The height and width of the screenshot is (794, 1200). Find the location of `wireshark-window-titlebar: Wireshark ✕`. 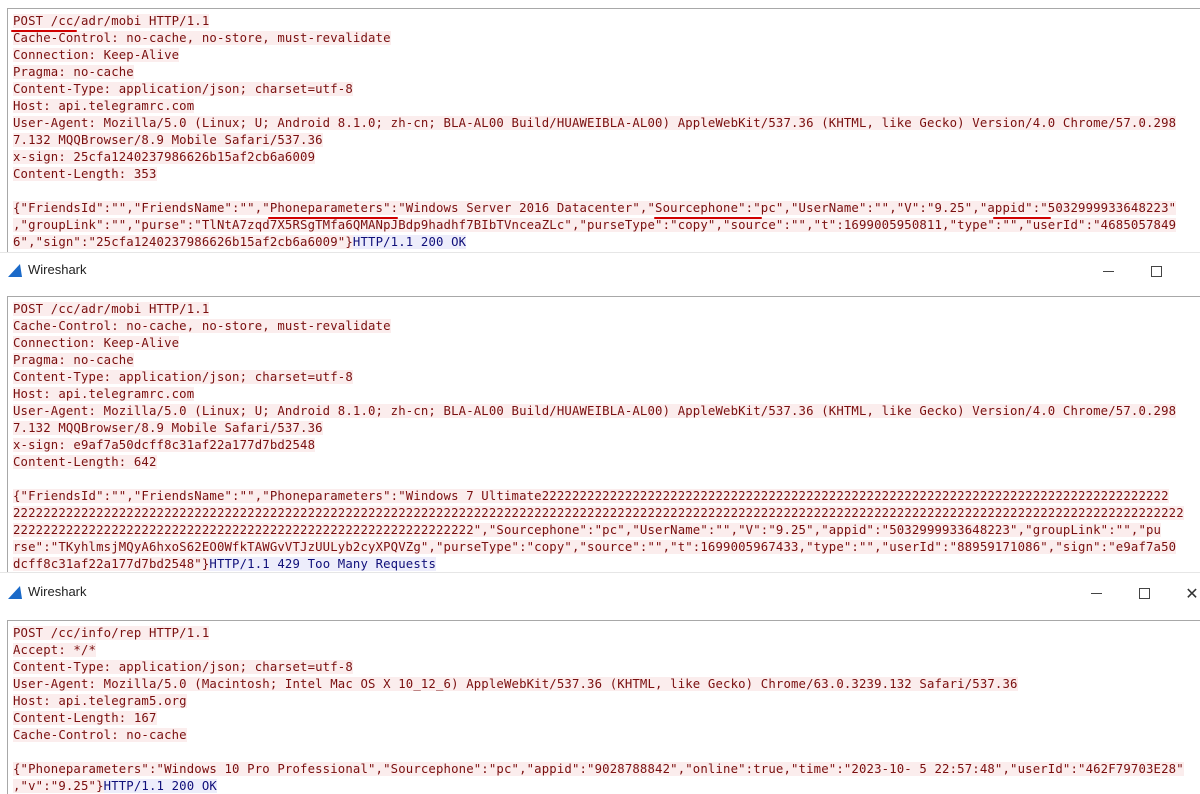

wireshark-window-titlebar: Wireshark ✕ is located at coordinates (600, 596).